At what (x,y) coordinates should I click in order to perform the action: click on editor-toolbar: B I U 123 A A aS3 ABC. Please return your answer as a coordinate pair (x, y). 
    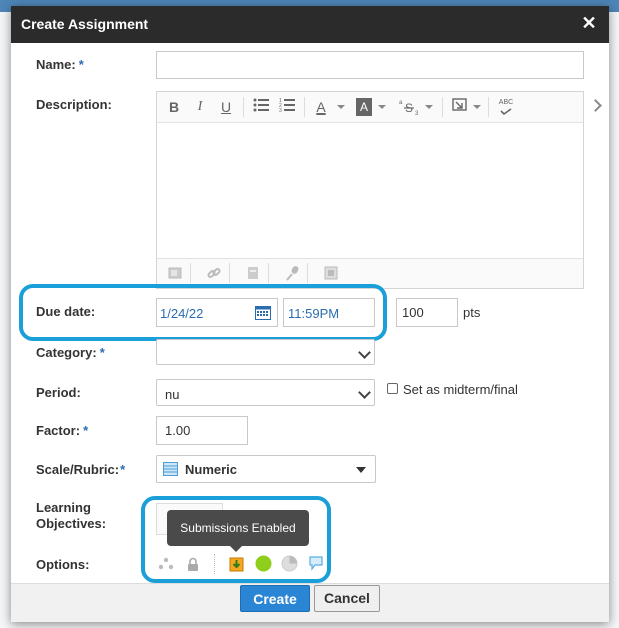
    Looking at the image, I should click on (370, 107).